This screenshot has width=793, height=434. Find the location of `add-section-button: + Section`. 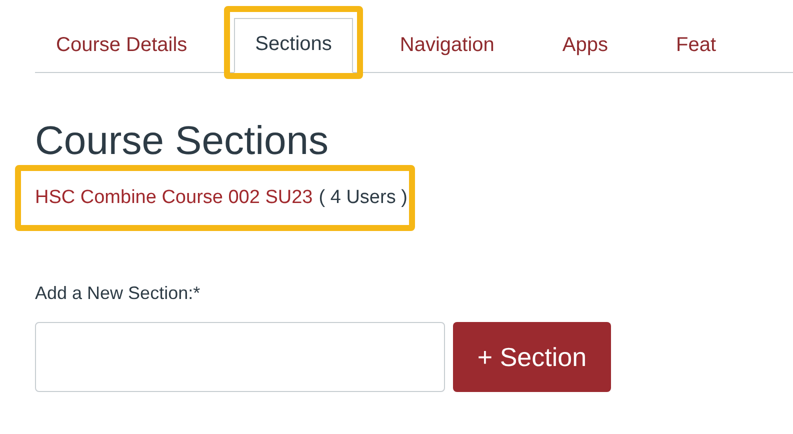

add-section-button: + Section is located at coordinates (532, 357).